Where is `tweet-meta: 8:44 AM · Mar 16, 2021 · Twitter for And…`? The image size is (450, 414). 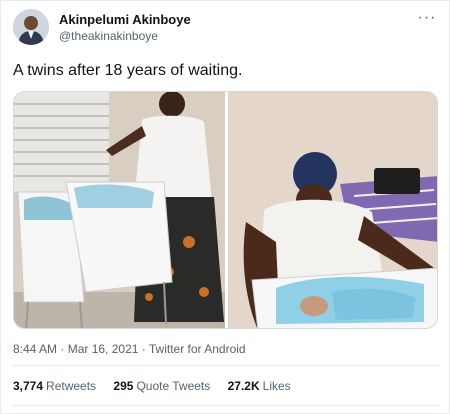
tweet-meta: 8:44 AM · Mar 16, 2021 · Twitter for And… is located at coordinates (129, 349).